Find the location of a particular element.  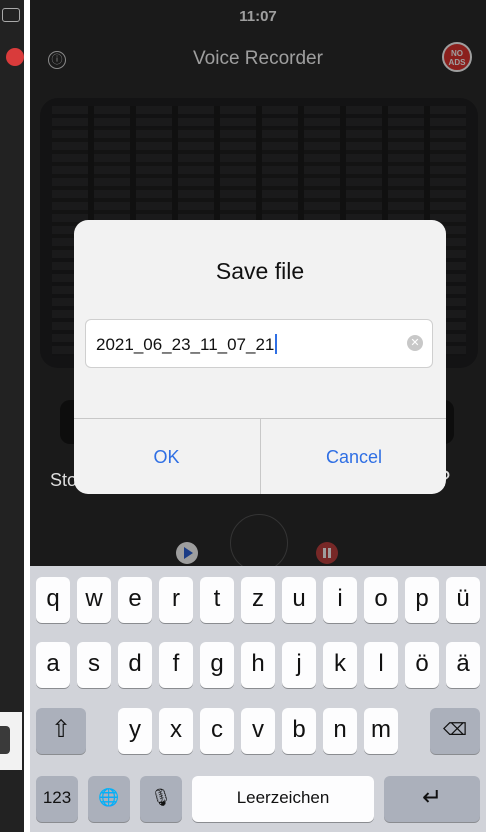

return-icon: ↵ is located at coordinates (432, 799).